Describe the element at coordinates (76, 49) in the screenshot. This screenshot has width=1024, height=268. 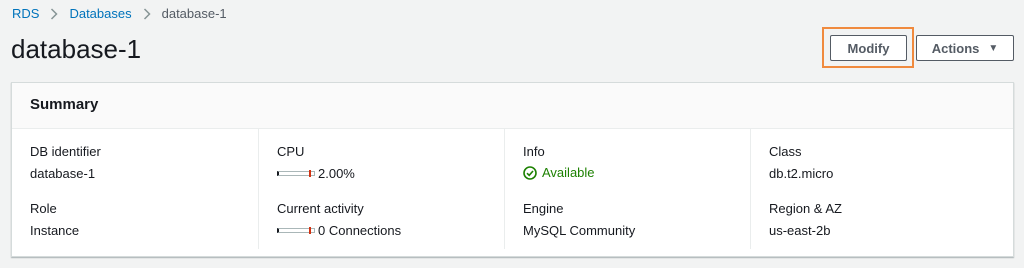
I see `page-title: database-1` at that location.